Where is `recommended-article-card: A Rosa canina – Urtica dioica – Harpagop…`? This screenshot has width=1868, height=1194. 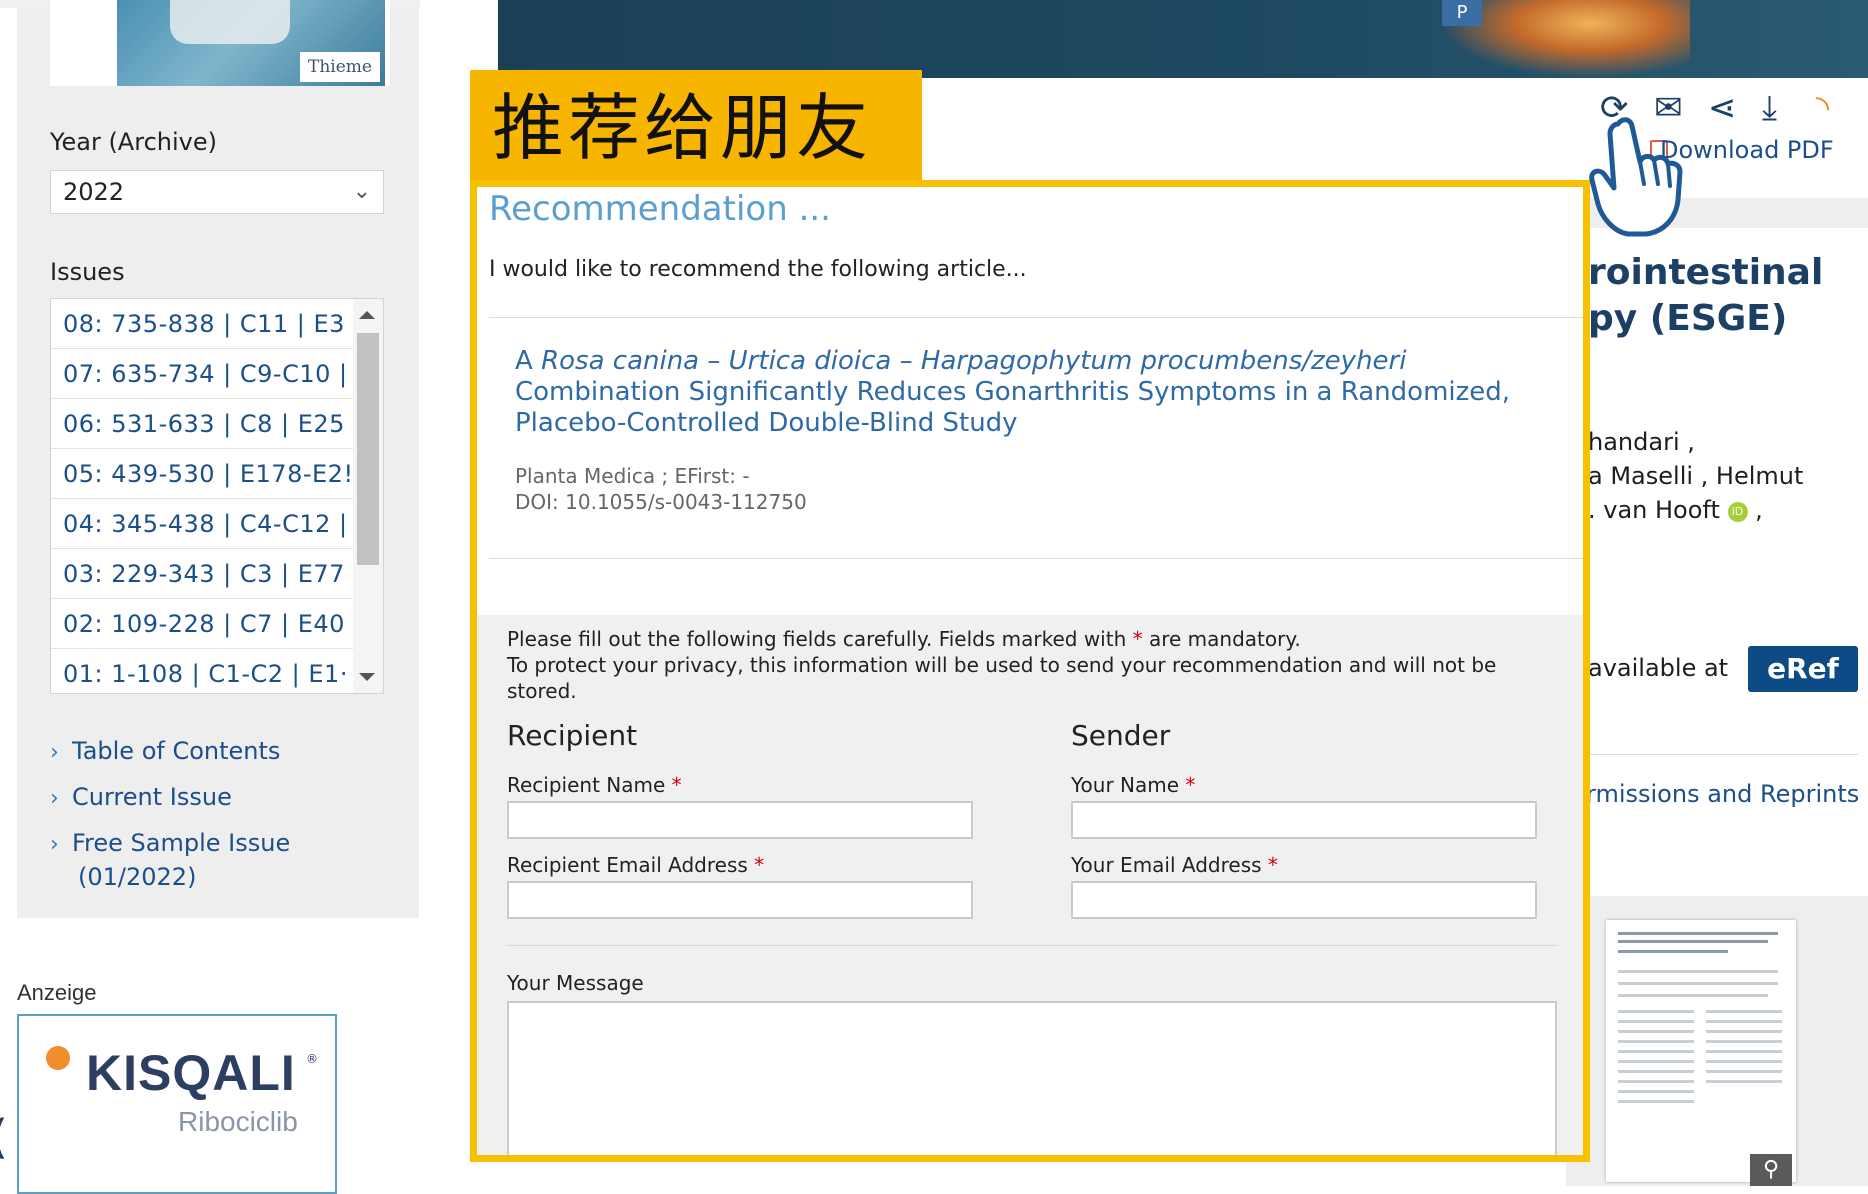
recommended-article-card: A Rosa canina – Urtica dioica – Harpagop… is located at coordinates (1036, 438).